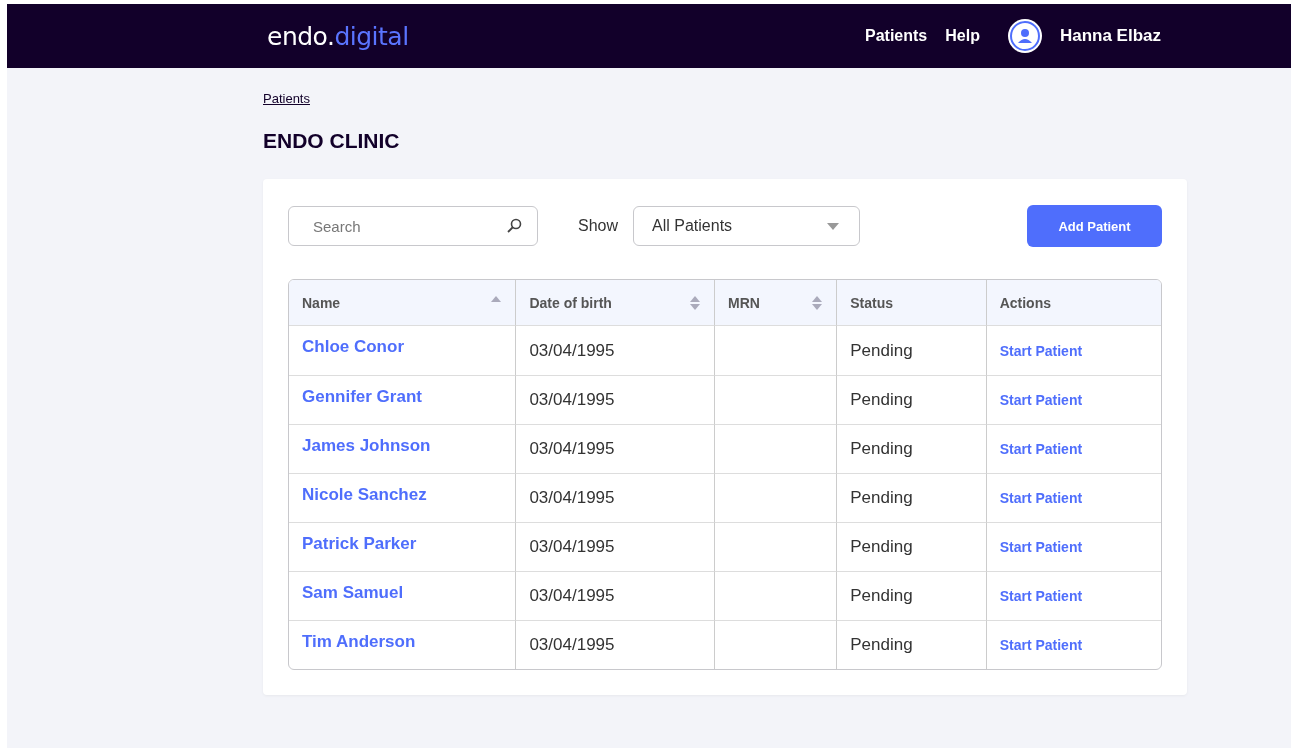  Describe the element at coordinates (364, 494) in the screenshot. I see `patient-name-link: Nicole Sanchez` at that location.